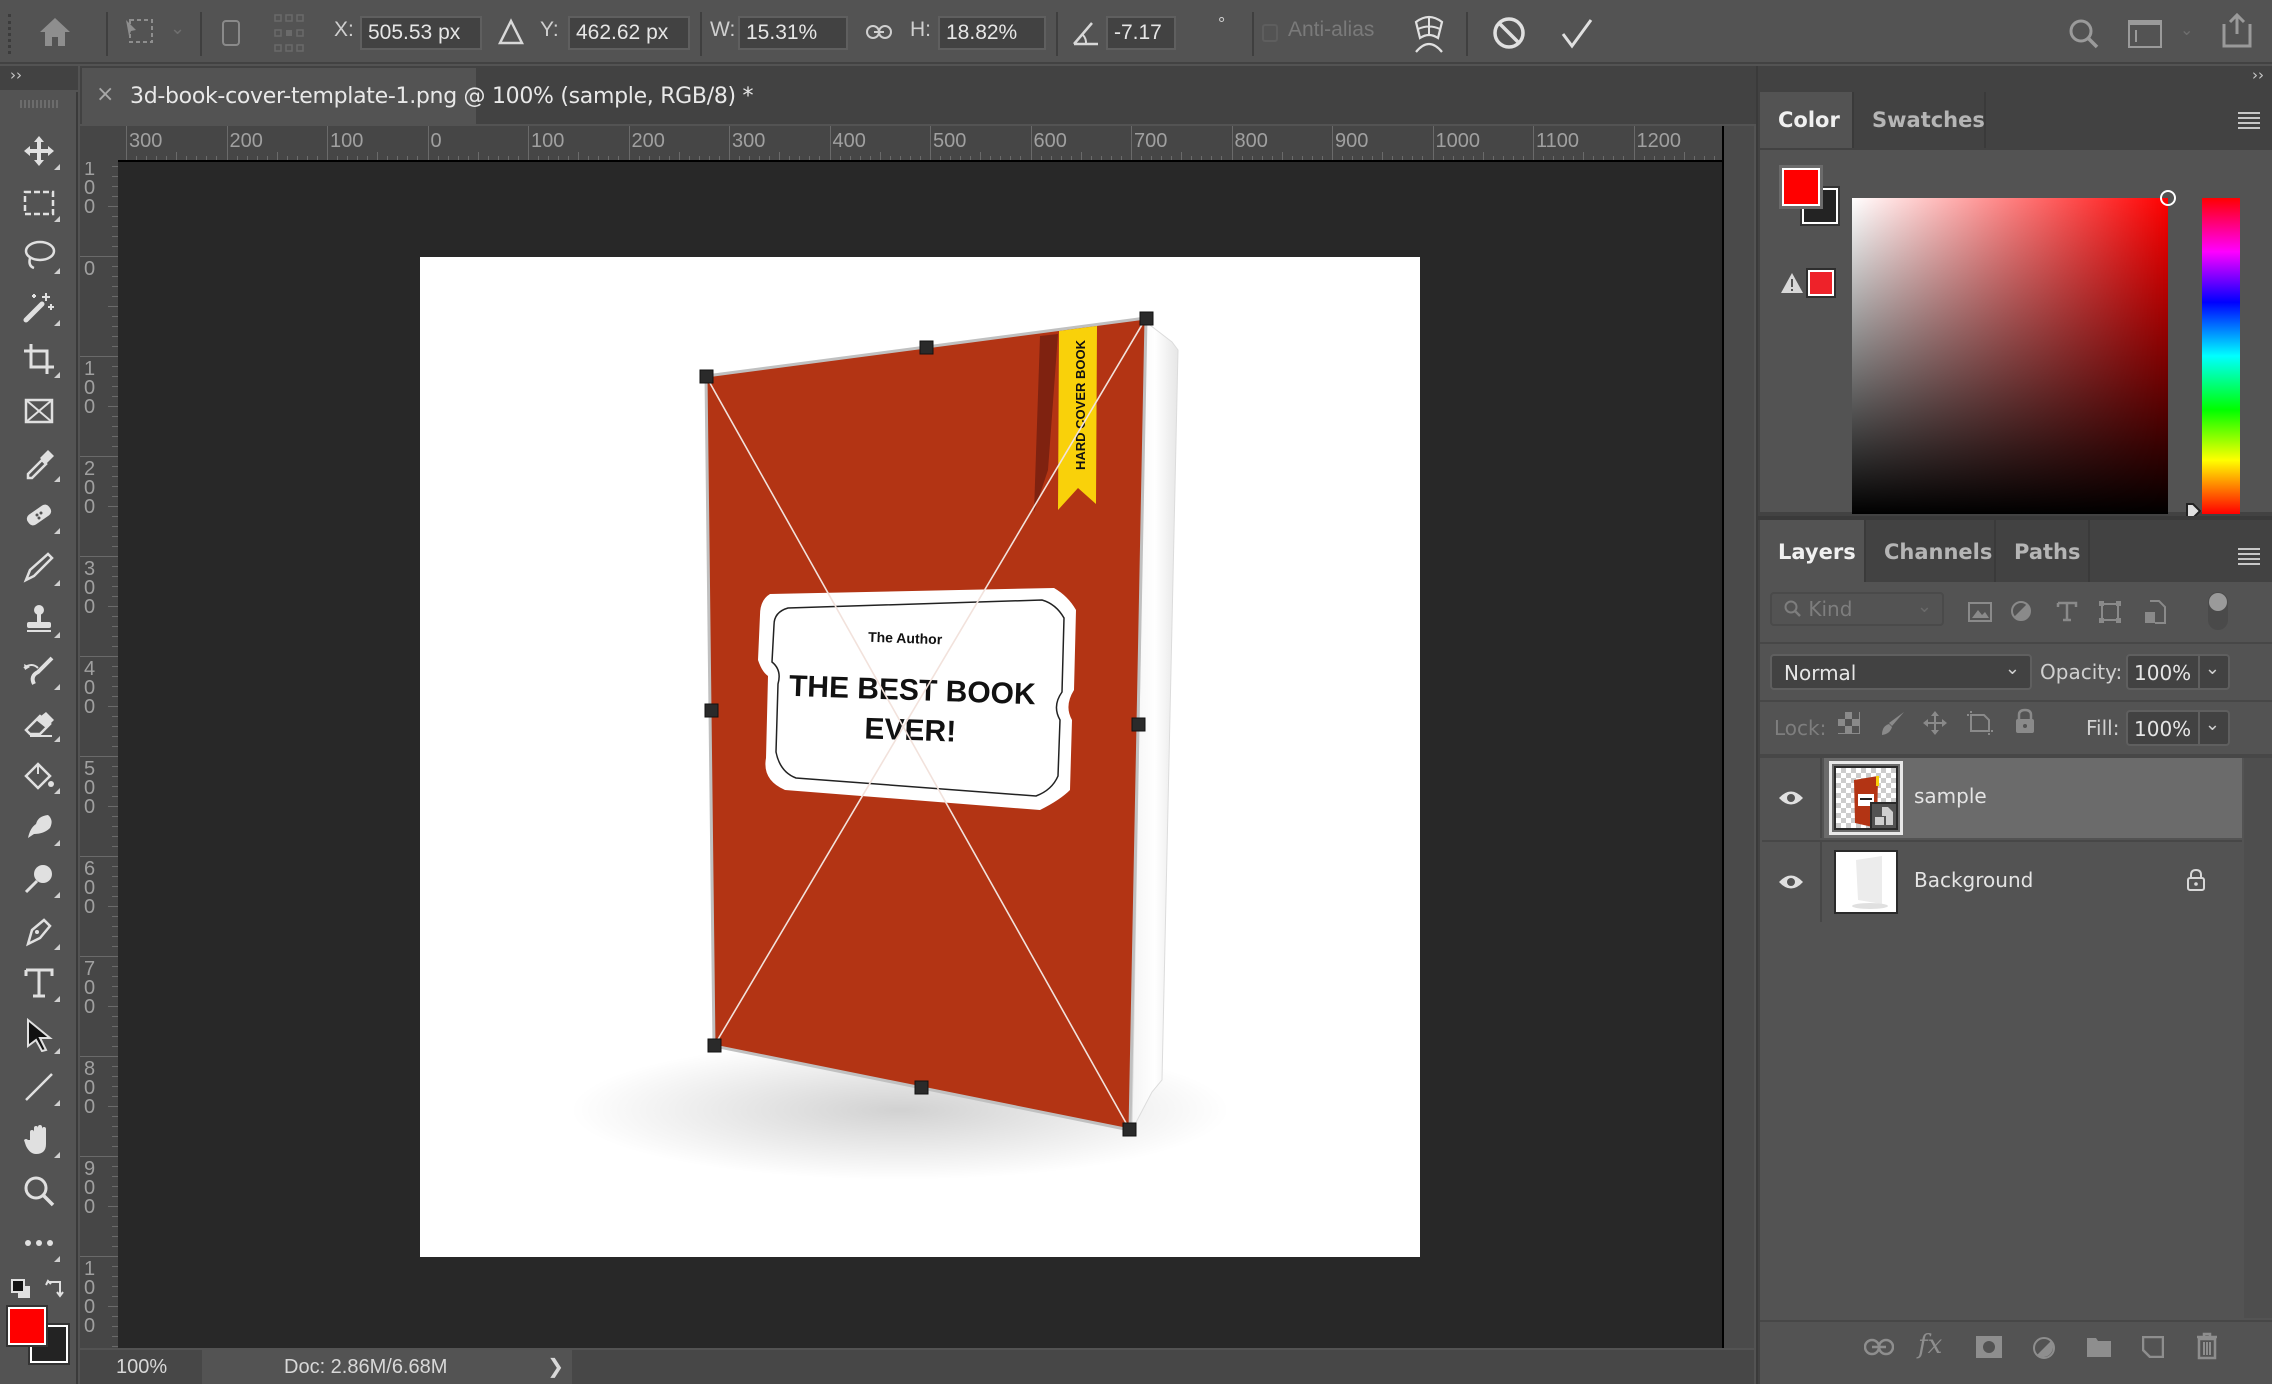 This screenshot has width=2272, height=1384. I want to click on y-position-input: 462.62 px, so click(629, 33).